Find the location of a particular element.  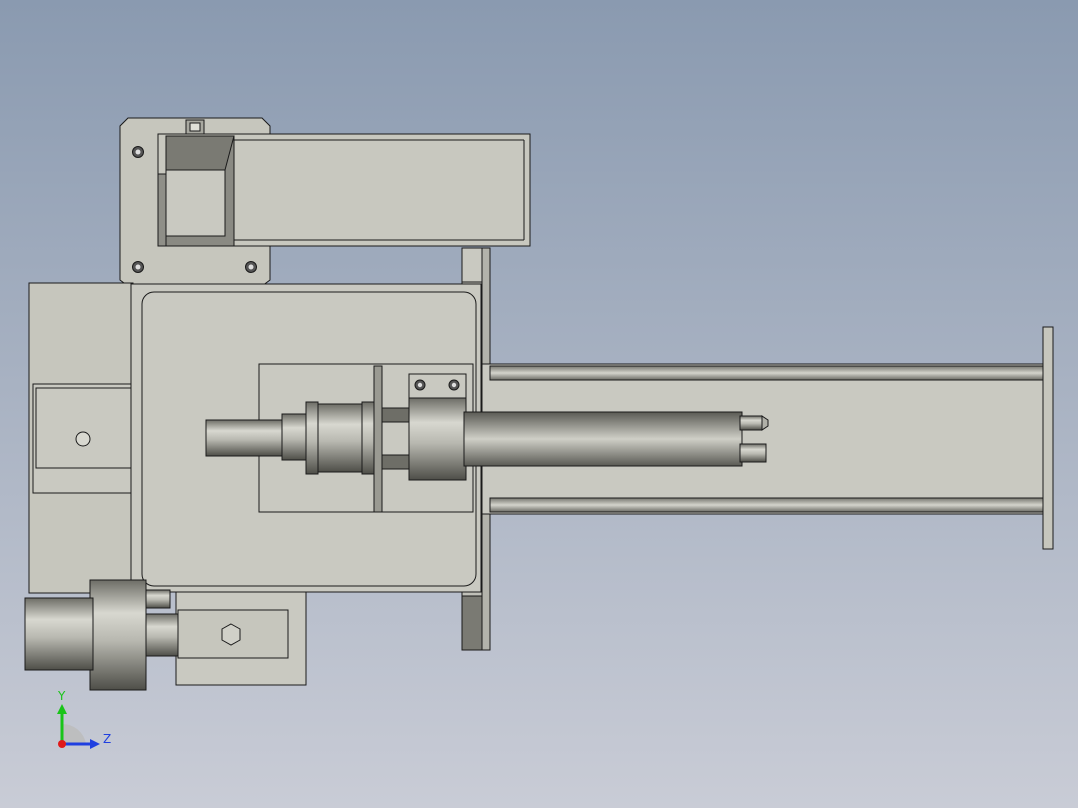

hex-nut-icon is located at coordinates (231, 634).